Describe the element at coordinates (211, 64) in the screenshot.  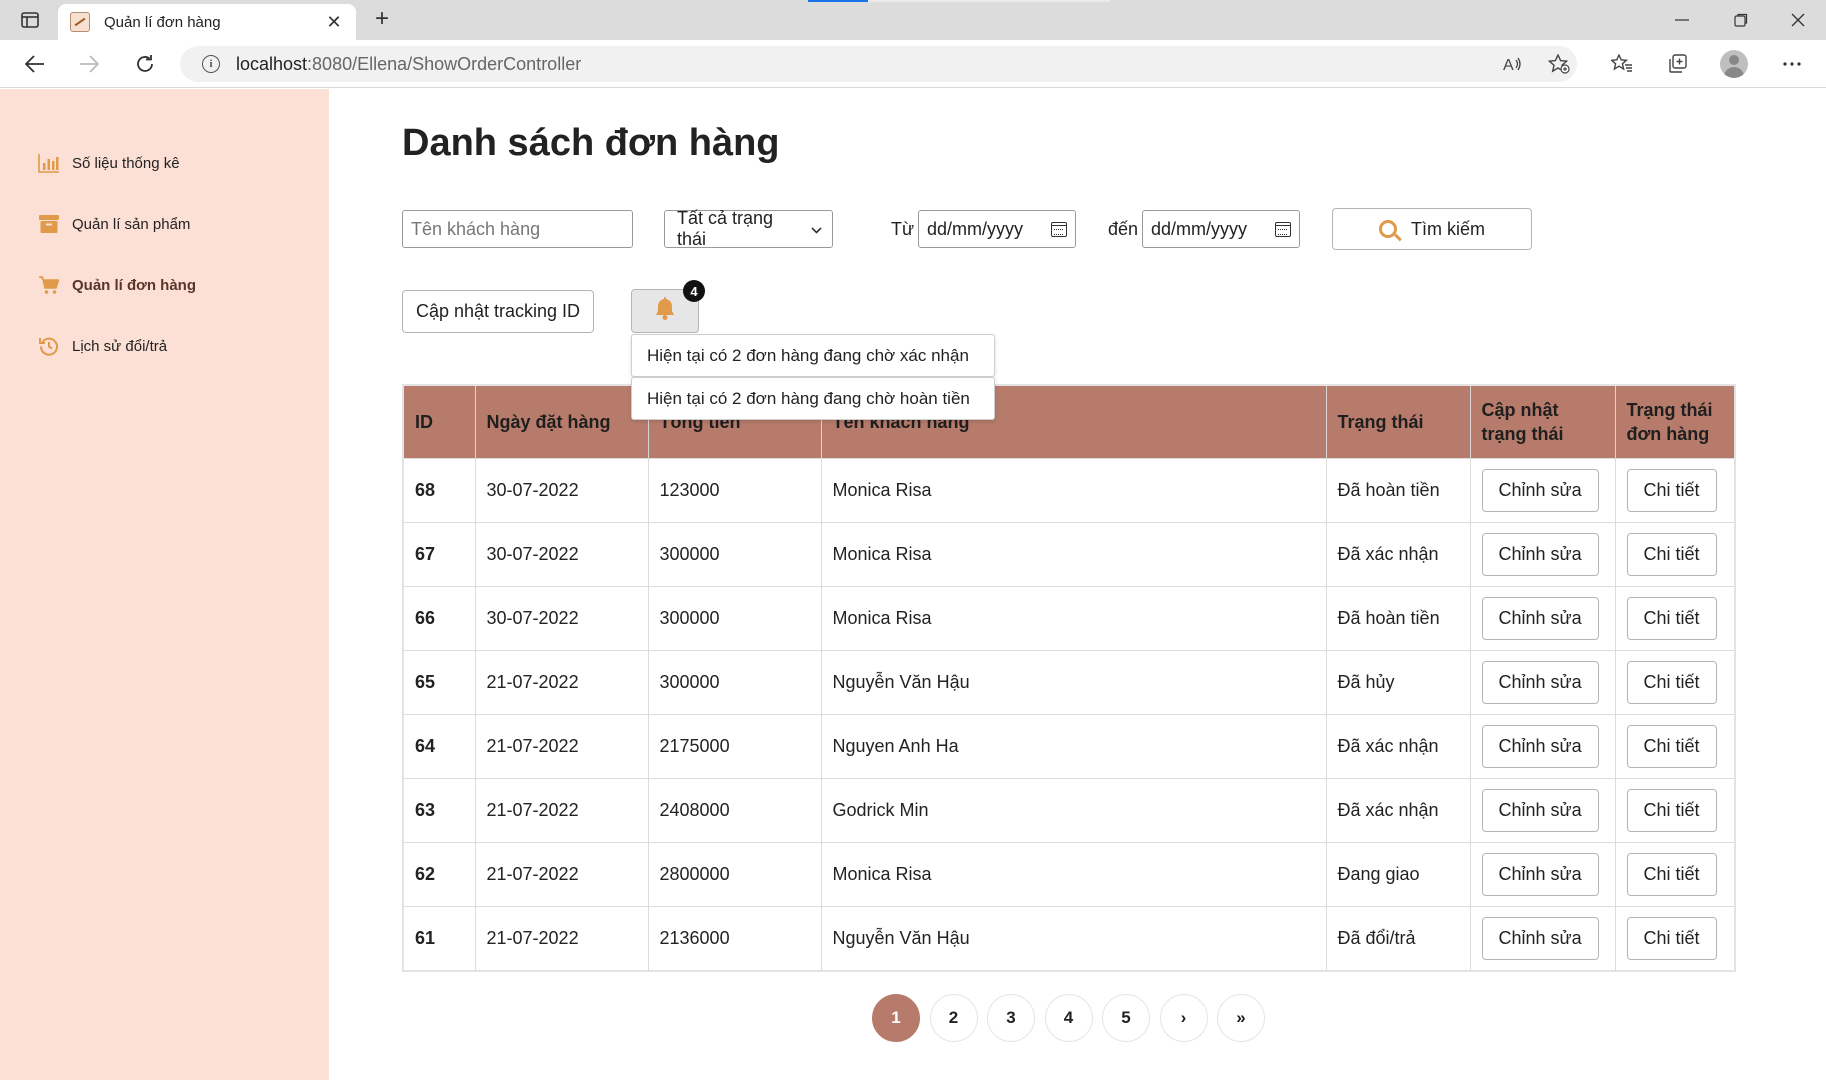
I see `site-info-icon: i` at that location.